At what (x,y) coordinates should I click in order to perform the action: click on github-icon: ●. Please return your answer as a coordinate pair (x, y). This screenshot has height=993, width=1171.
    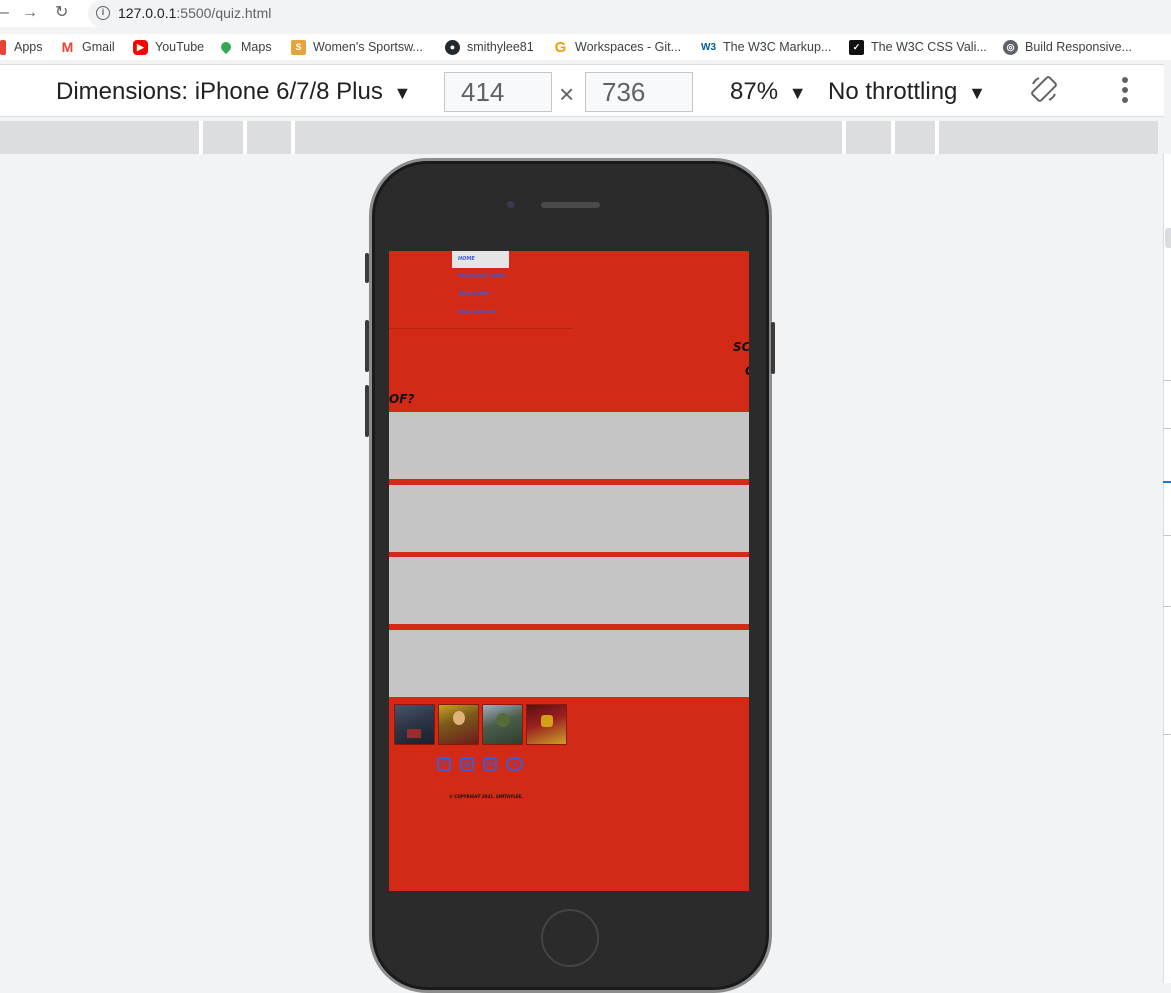
    Looking at the image, I should click on (452, 47).